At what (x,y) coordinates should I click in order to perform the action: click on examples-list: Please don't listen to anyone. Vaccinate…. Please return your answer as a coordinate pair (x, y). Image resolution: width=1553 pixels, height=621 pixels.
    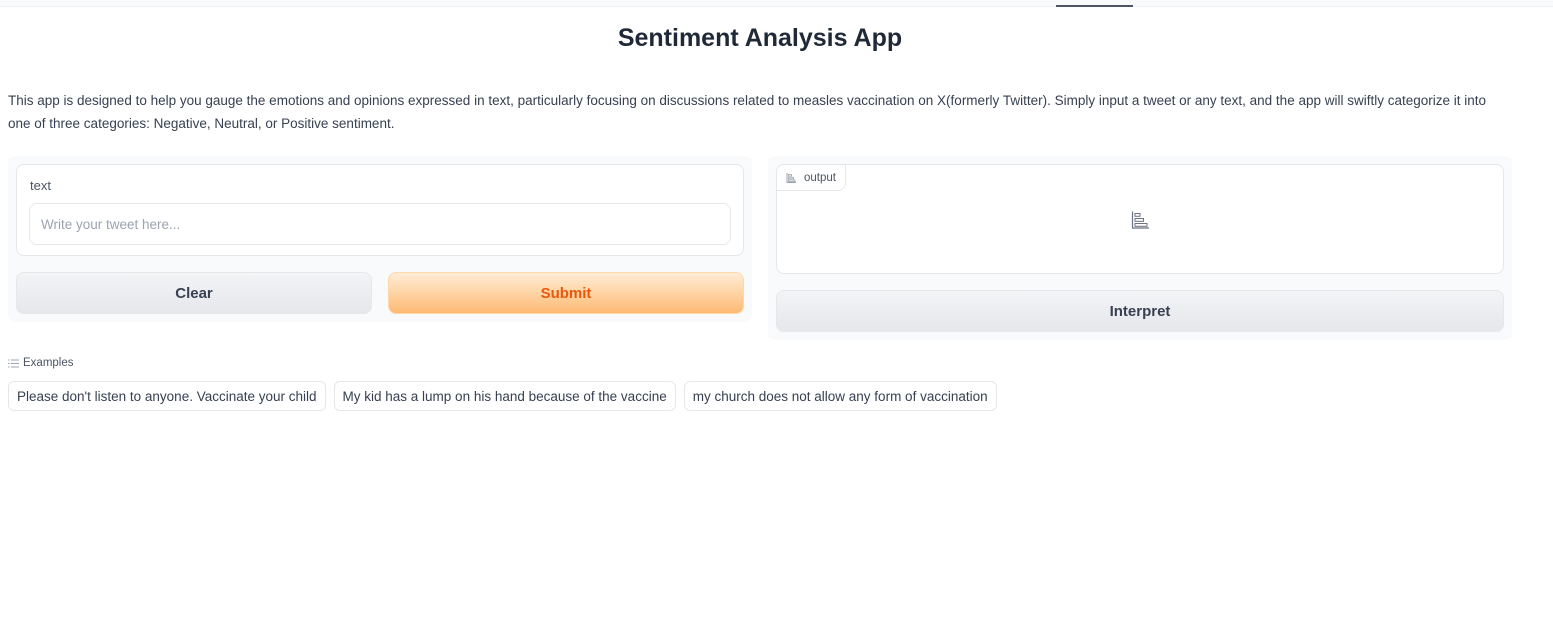
    Looking at the image, I should click on (502, 396).